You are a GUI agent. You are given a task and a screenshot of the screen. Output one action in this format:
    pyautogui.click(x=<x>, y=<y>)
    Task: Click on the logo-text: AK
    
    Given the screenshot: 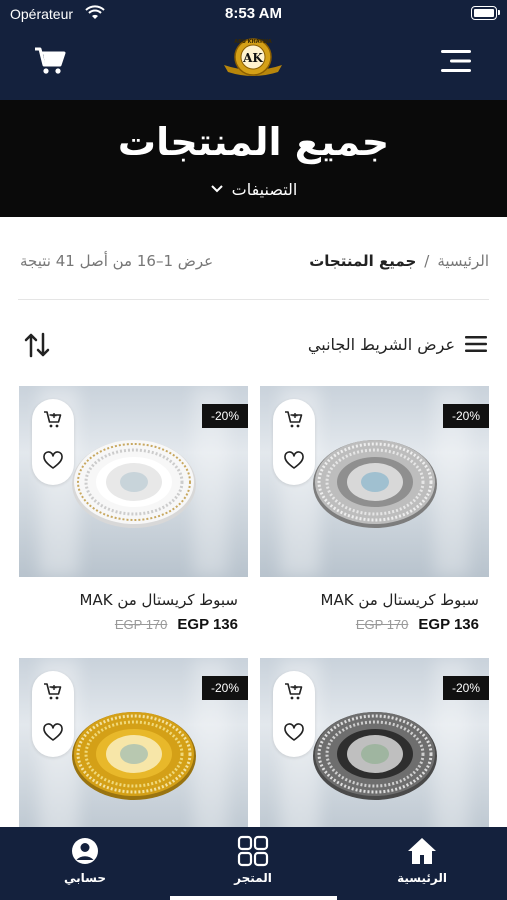 What is the action you would take?
    pyautogui.click(x=252, y=58)
    